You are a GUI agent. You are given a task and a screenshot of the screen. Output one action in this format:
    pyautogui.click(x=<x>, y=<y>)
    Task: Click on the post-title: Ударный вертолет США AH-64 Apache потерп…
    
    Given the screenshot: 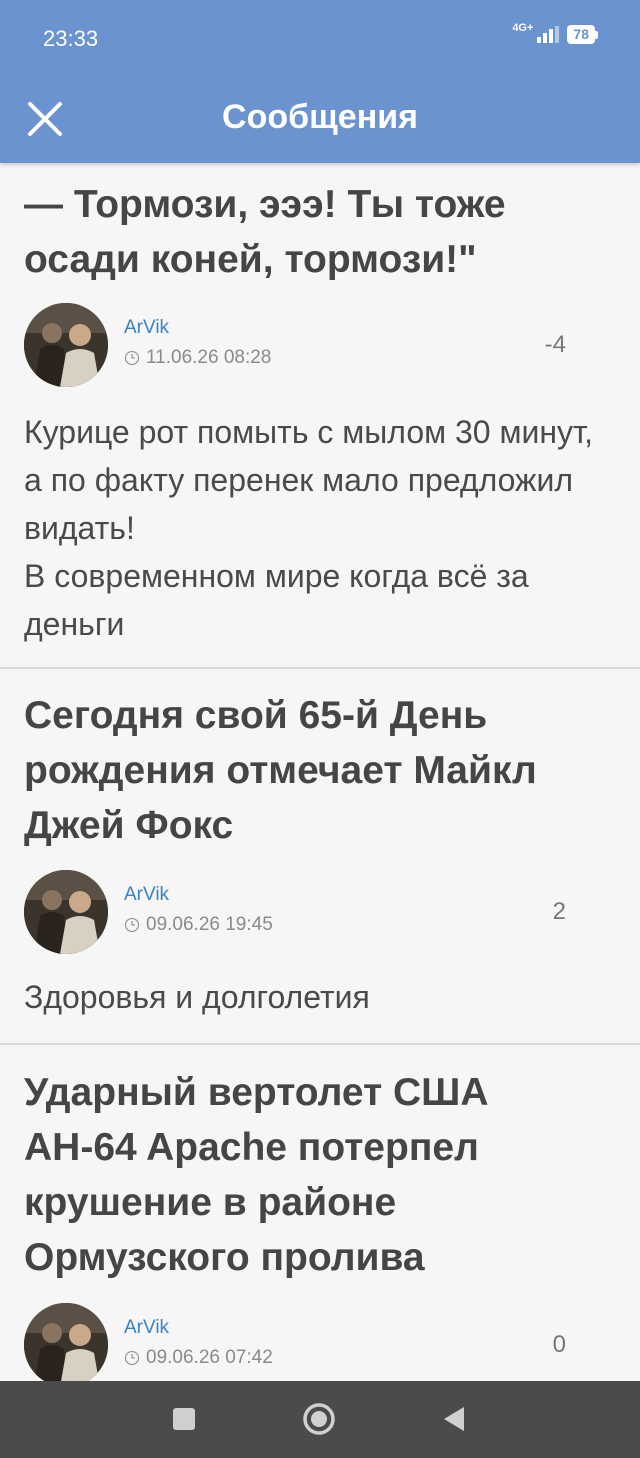 What is the action you would take?
    pyautogui.click(x=320, y=1175)
    